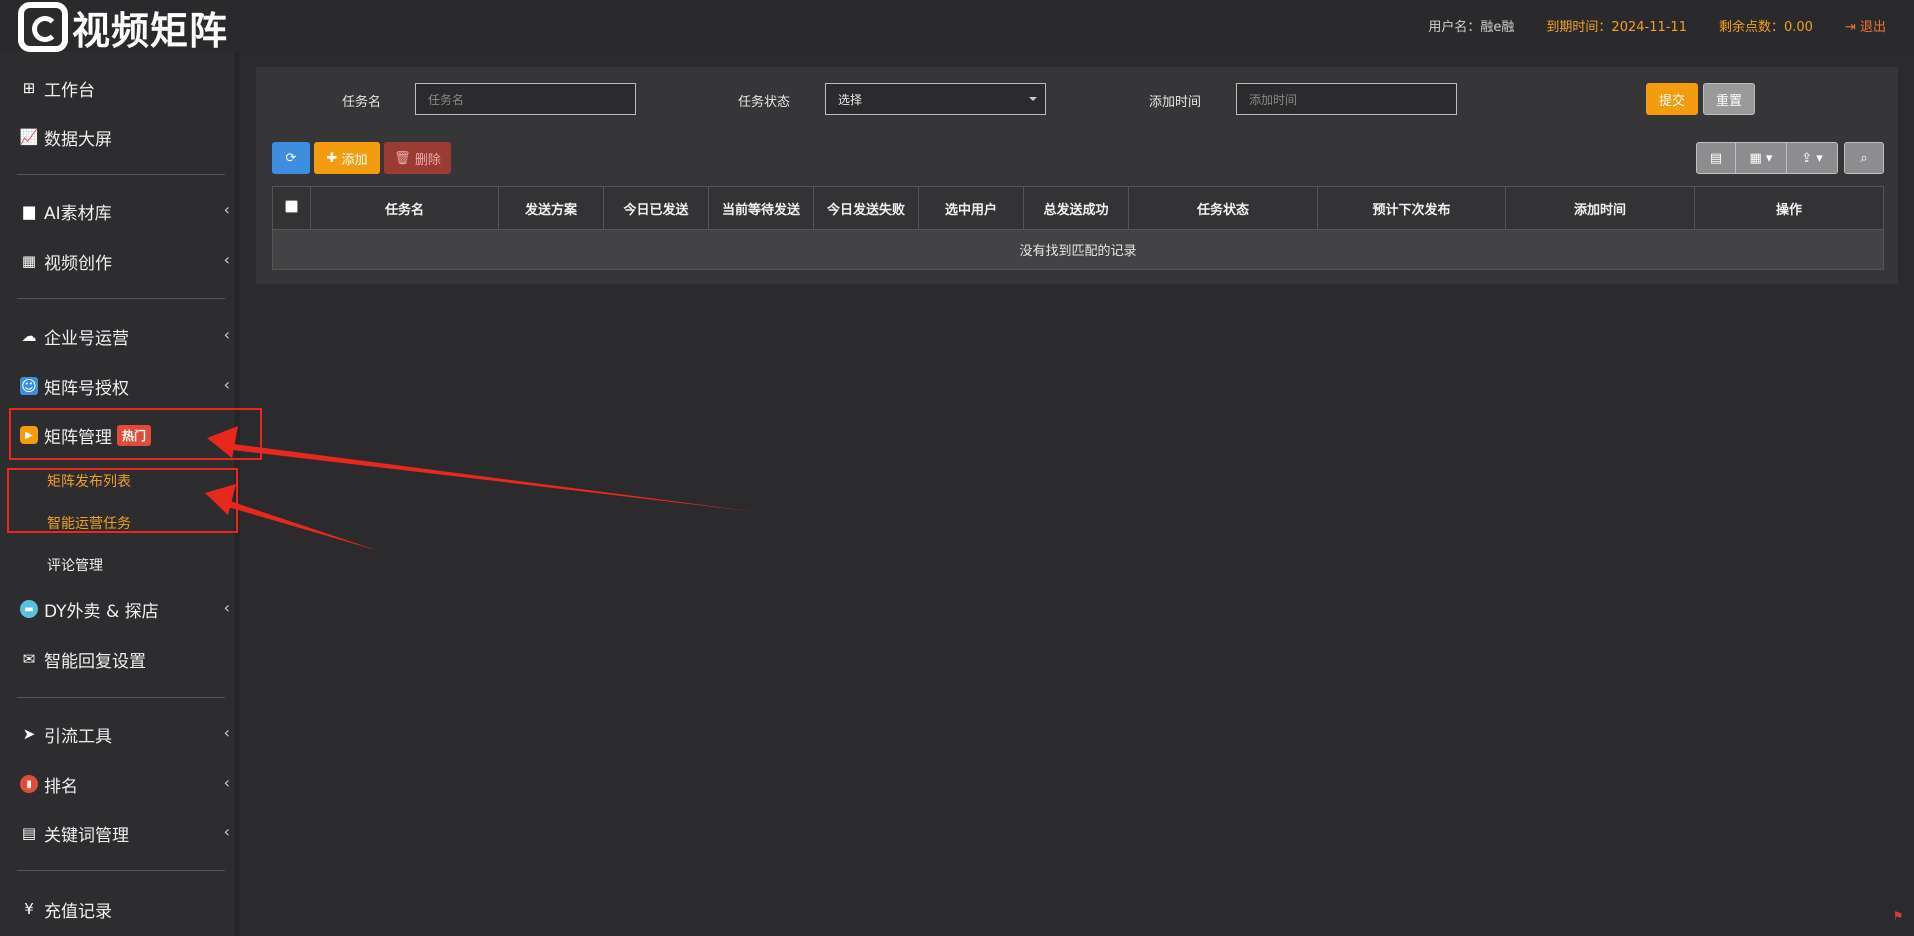  What do you see at coordinates (971, 208) in the screenshot?
I see `column-header: 选中用户` at bounding box center [971, 208].